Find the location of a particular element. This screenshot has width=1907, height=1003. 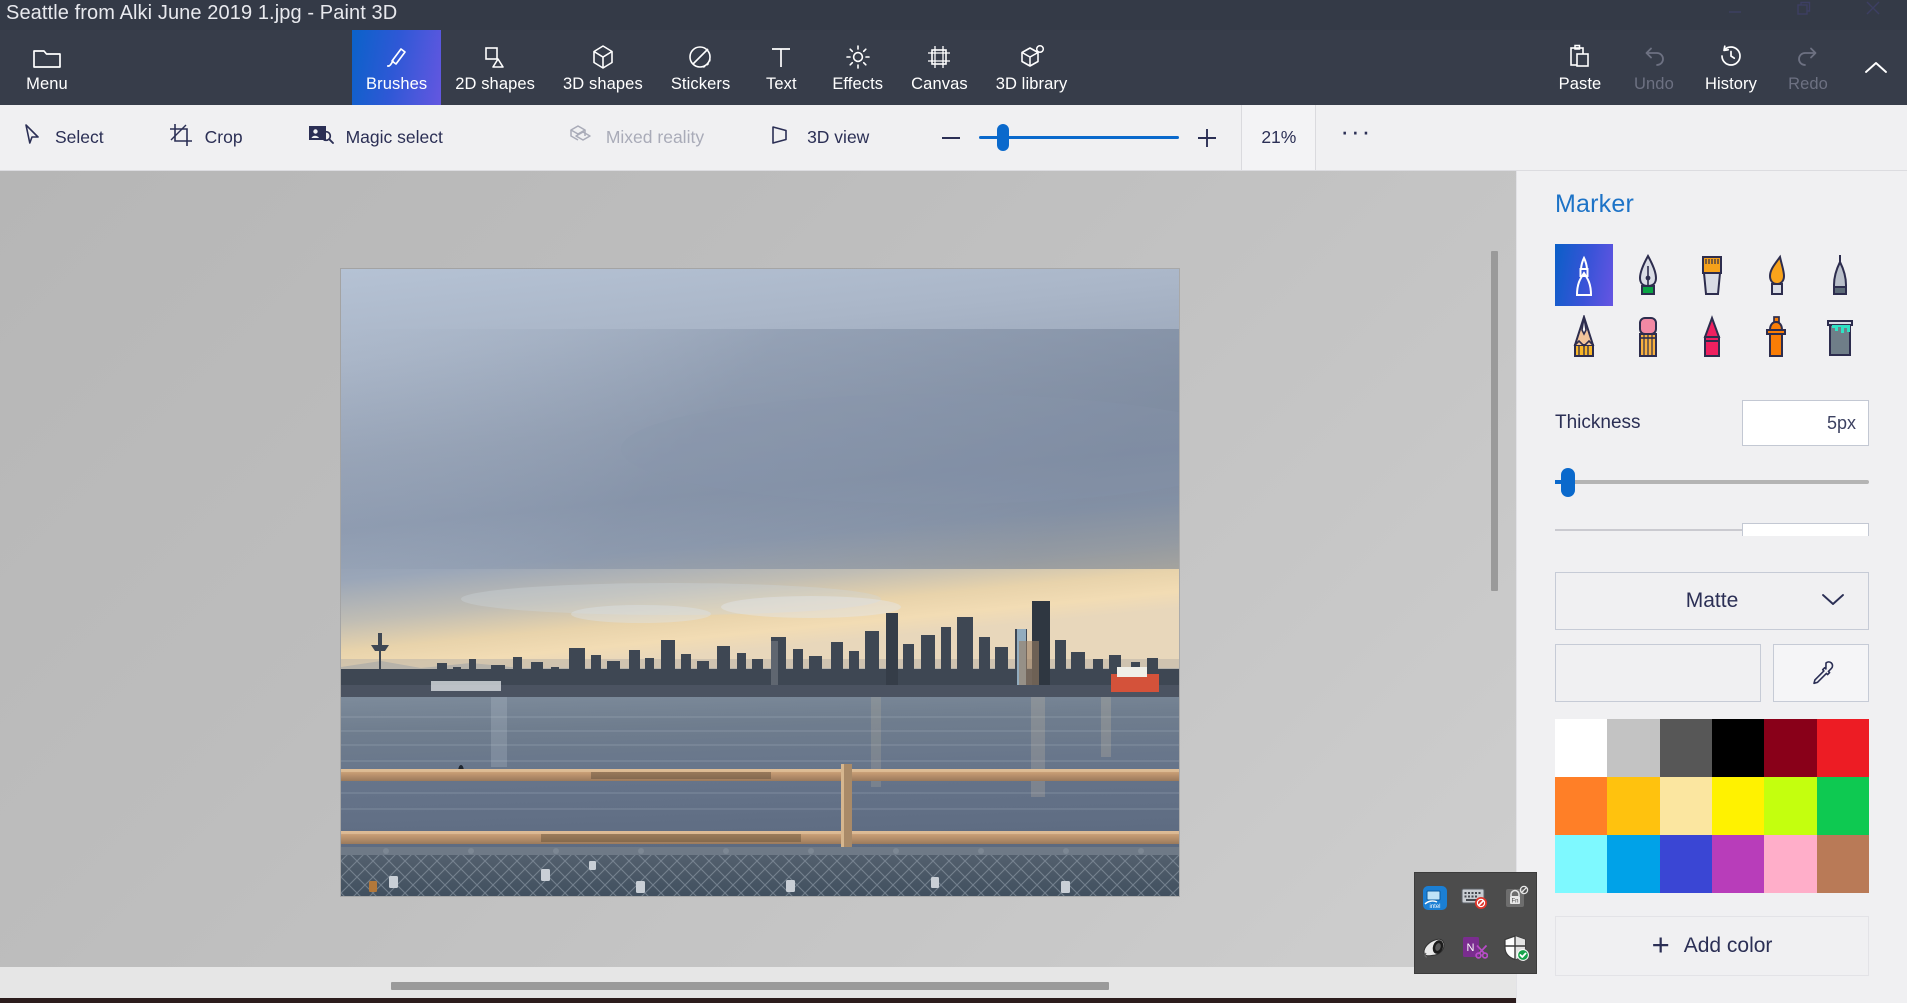

brush-spray-can is located at coordinates (1776, 337).